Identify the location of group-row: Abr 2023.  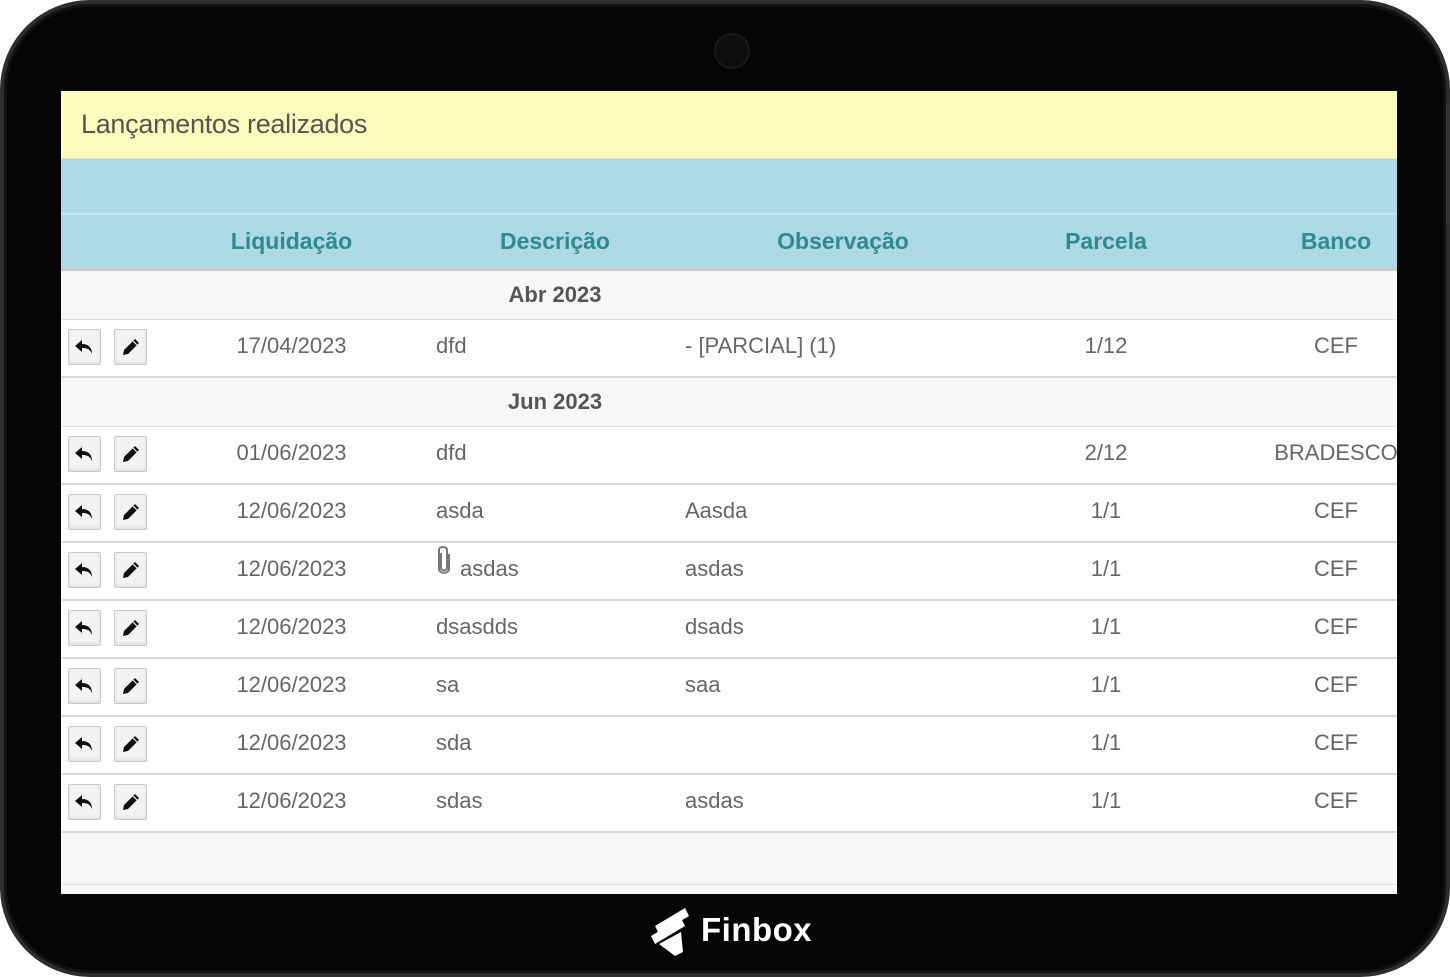
(729, 295).